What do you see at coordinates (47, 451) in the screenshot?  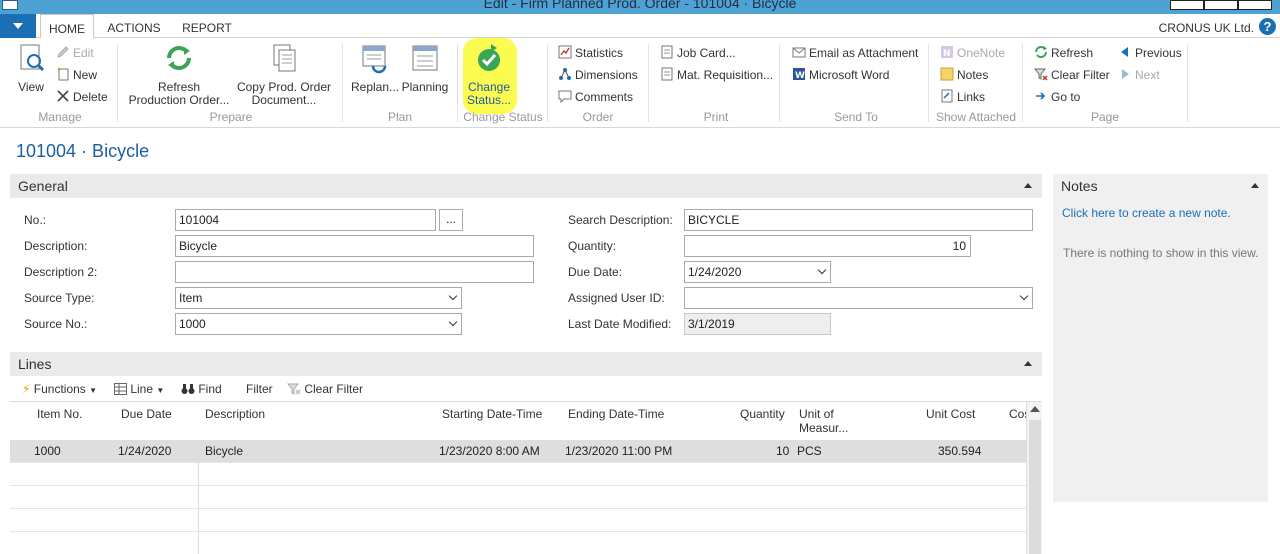 I see `cell-item-no: 1000` at bounding box center [47, 451].